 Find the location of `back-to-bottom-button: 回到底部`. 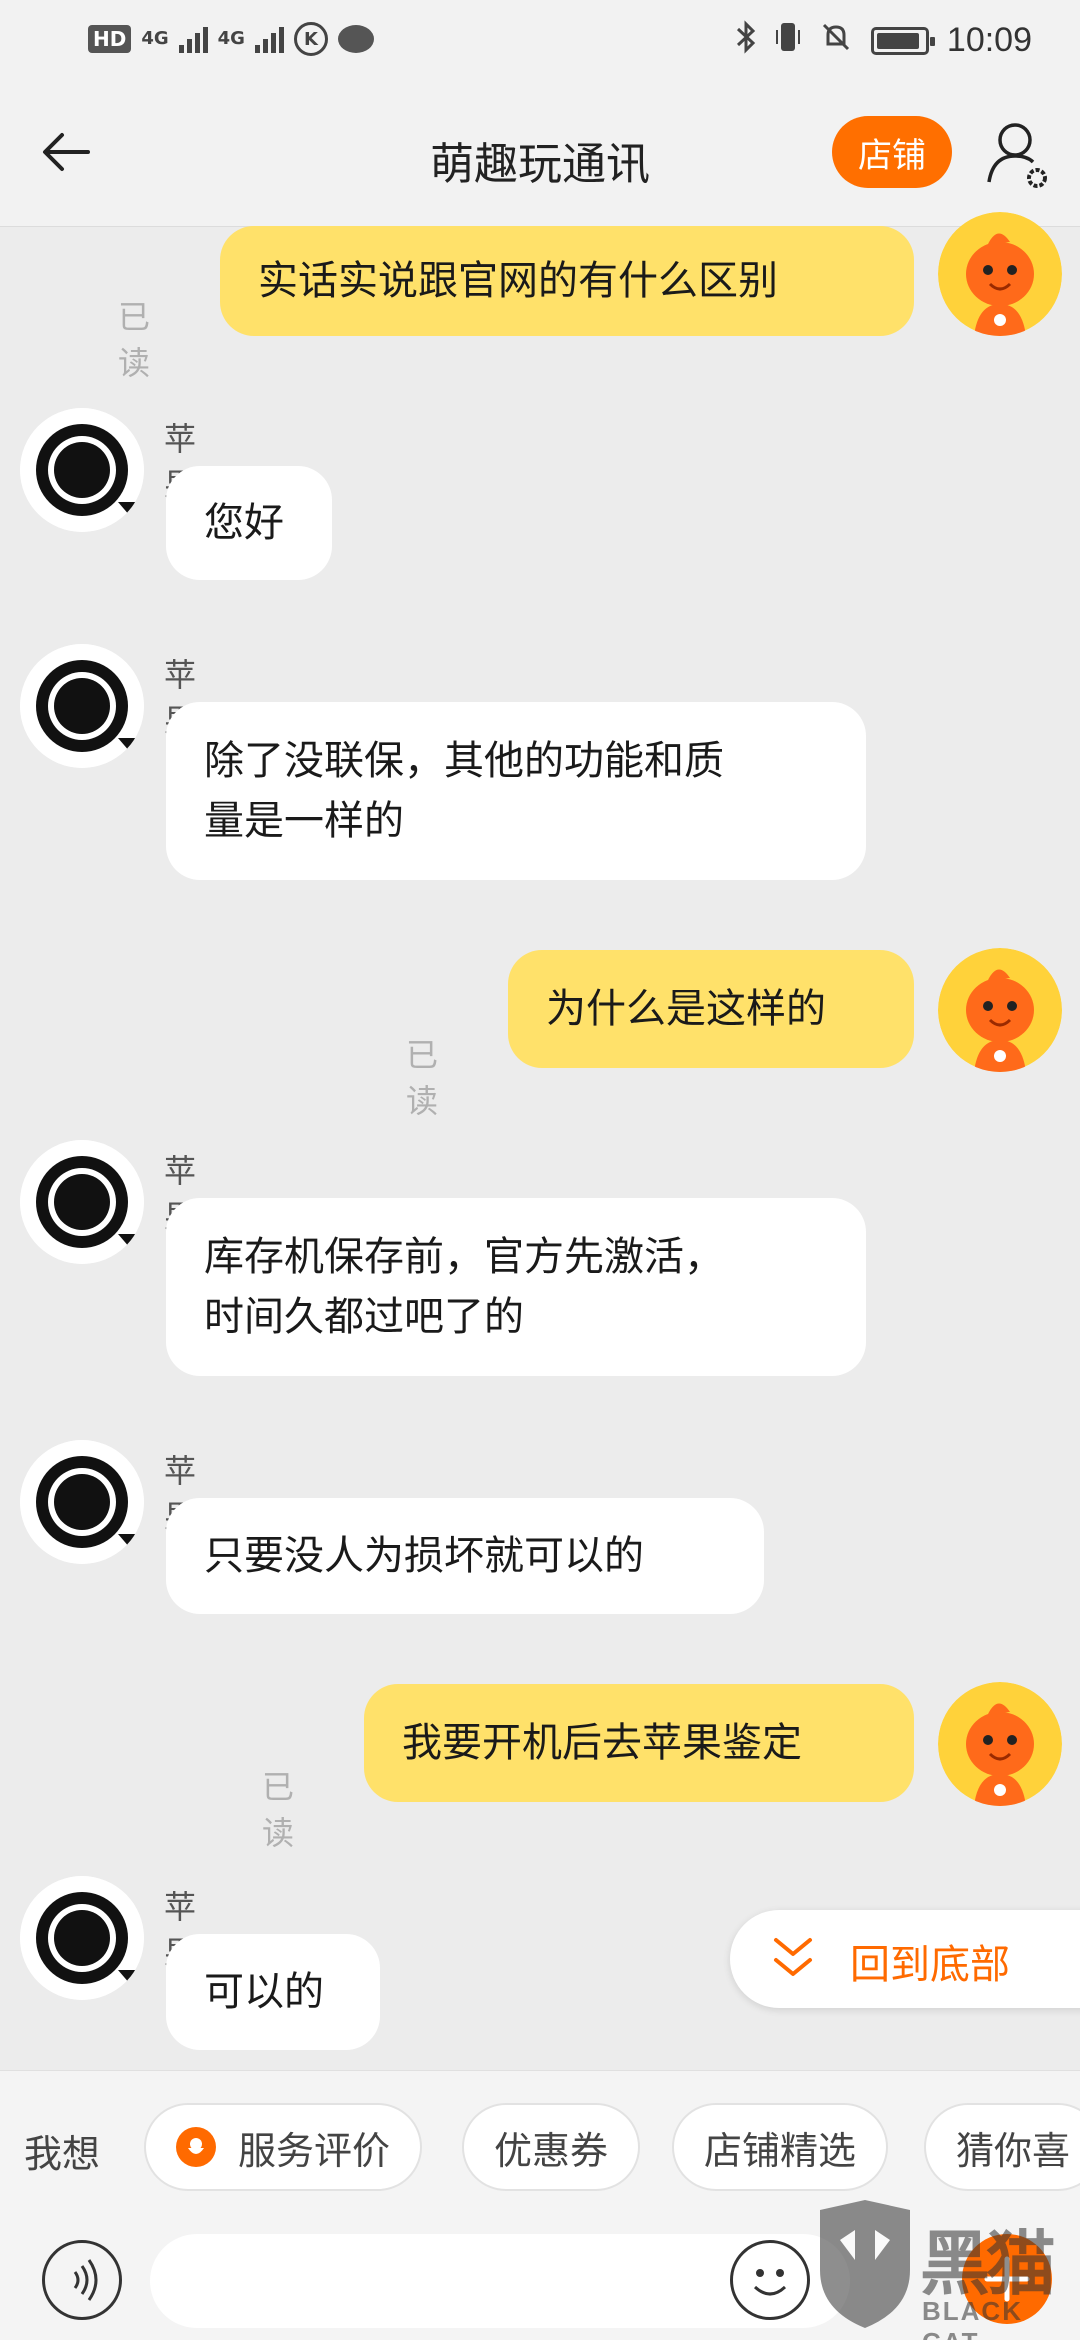

back-to-bottom-button: 回到底部 is located at coordinates (905, 1959).